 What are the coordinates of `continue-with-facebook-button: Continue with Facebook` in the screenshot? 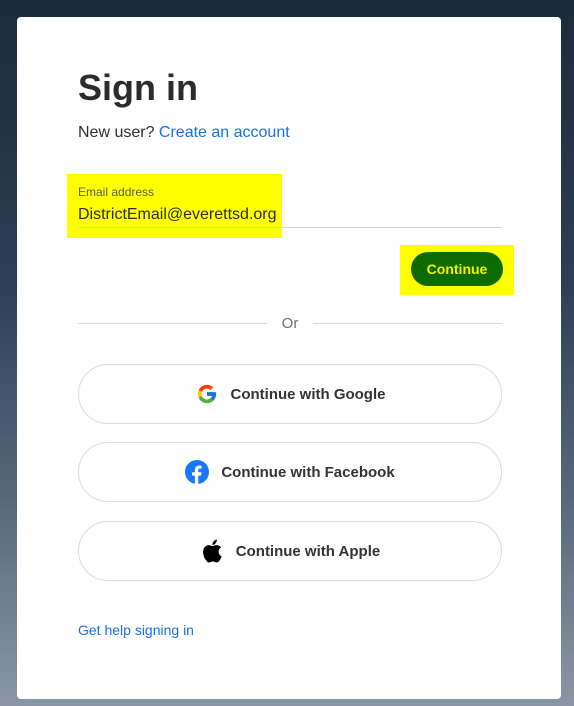 It's located at (290, 472).